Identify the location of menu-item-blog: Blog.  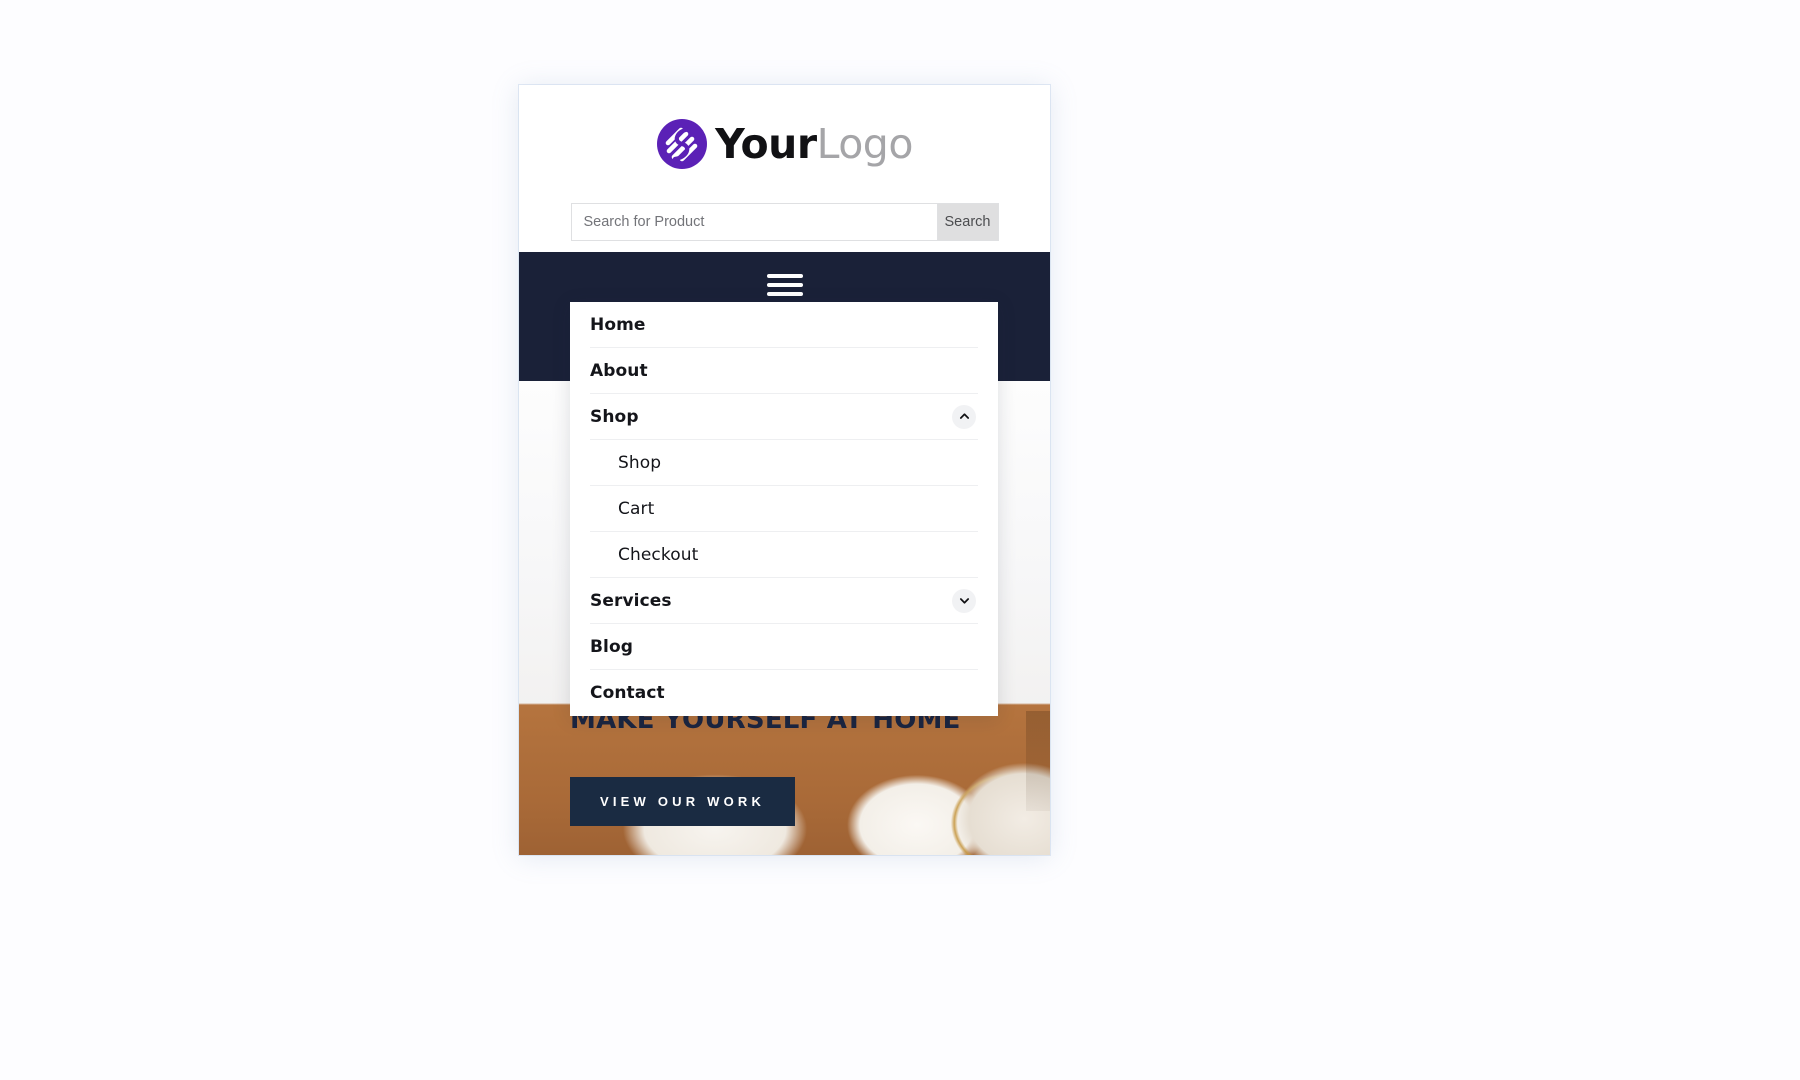
(784, 647).